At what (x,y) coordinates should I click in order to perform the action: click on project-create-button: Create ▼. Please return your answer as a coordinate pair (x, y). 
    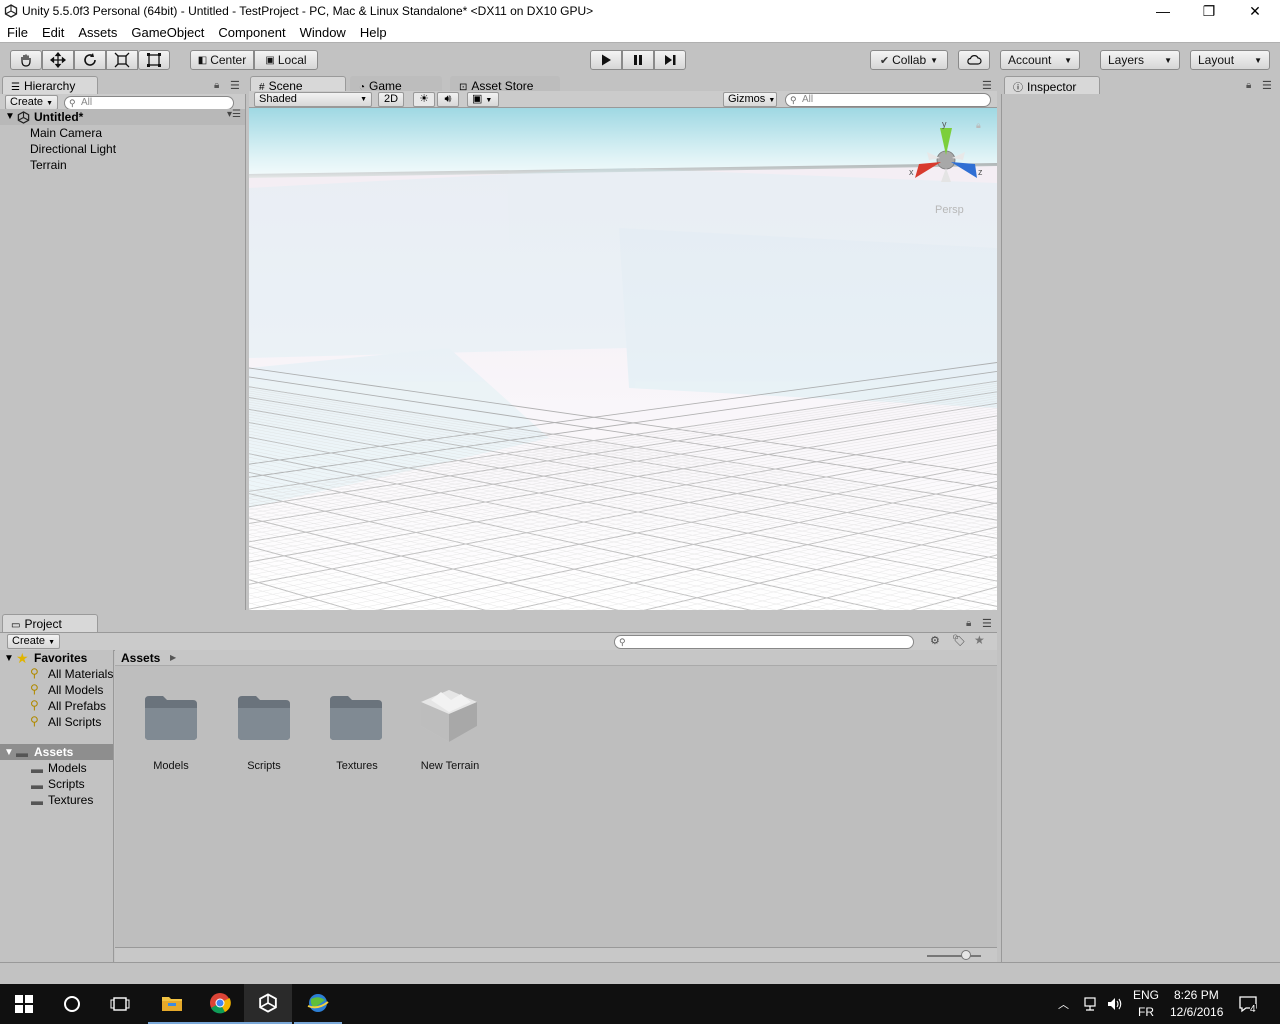
    Looking at the image, I should click on (34, 641).